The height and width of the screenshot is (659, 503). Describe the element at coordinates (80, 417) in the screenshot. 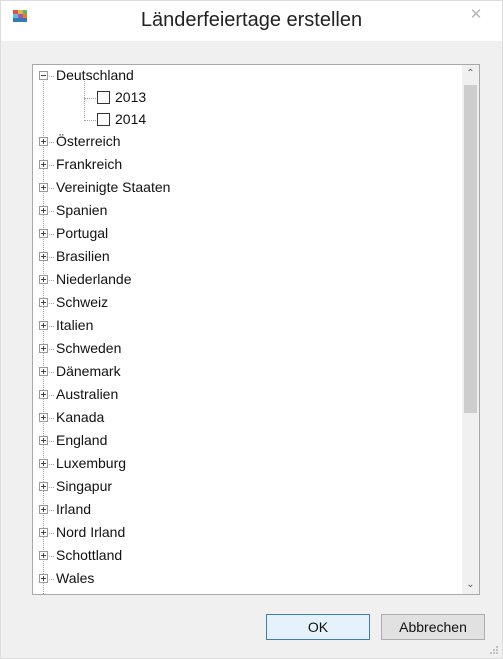

I see `tree-node-label: Kanada` at that location.